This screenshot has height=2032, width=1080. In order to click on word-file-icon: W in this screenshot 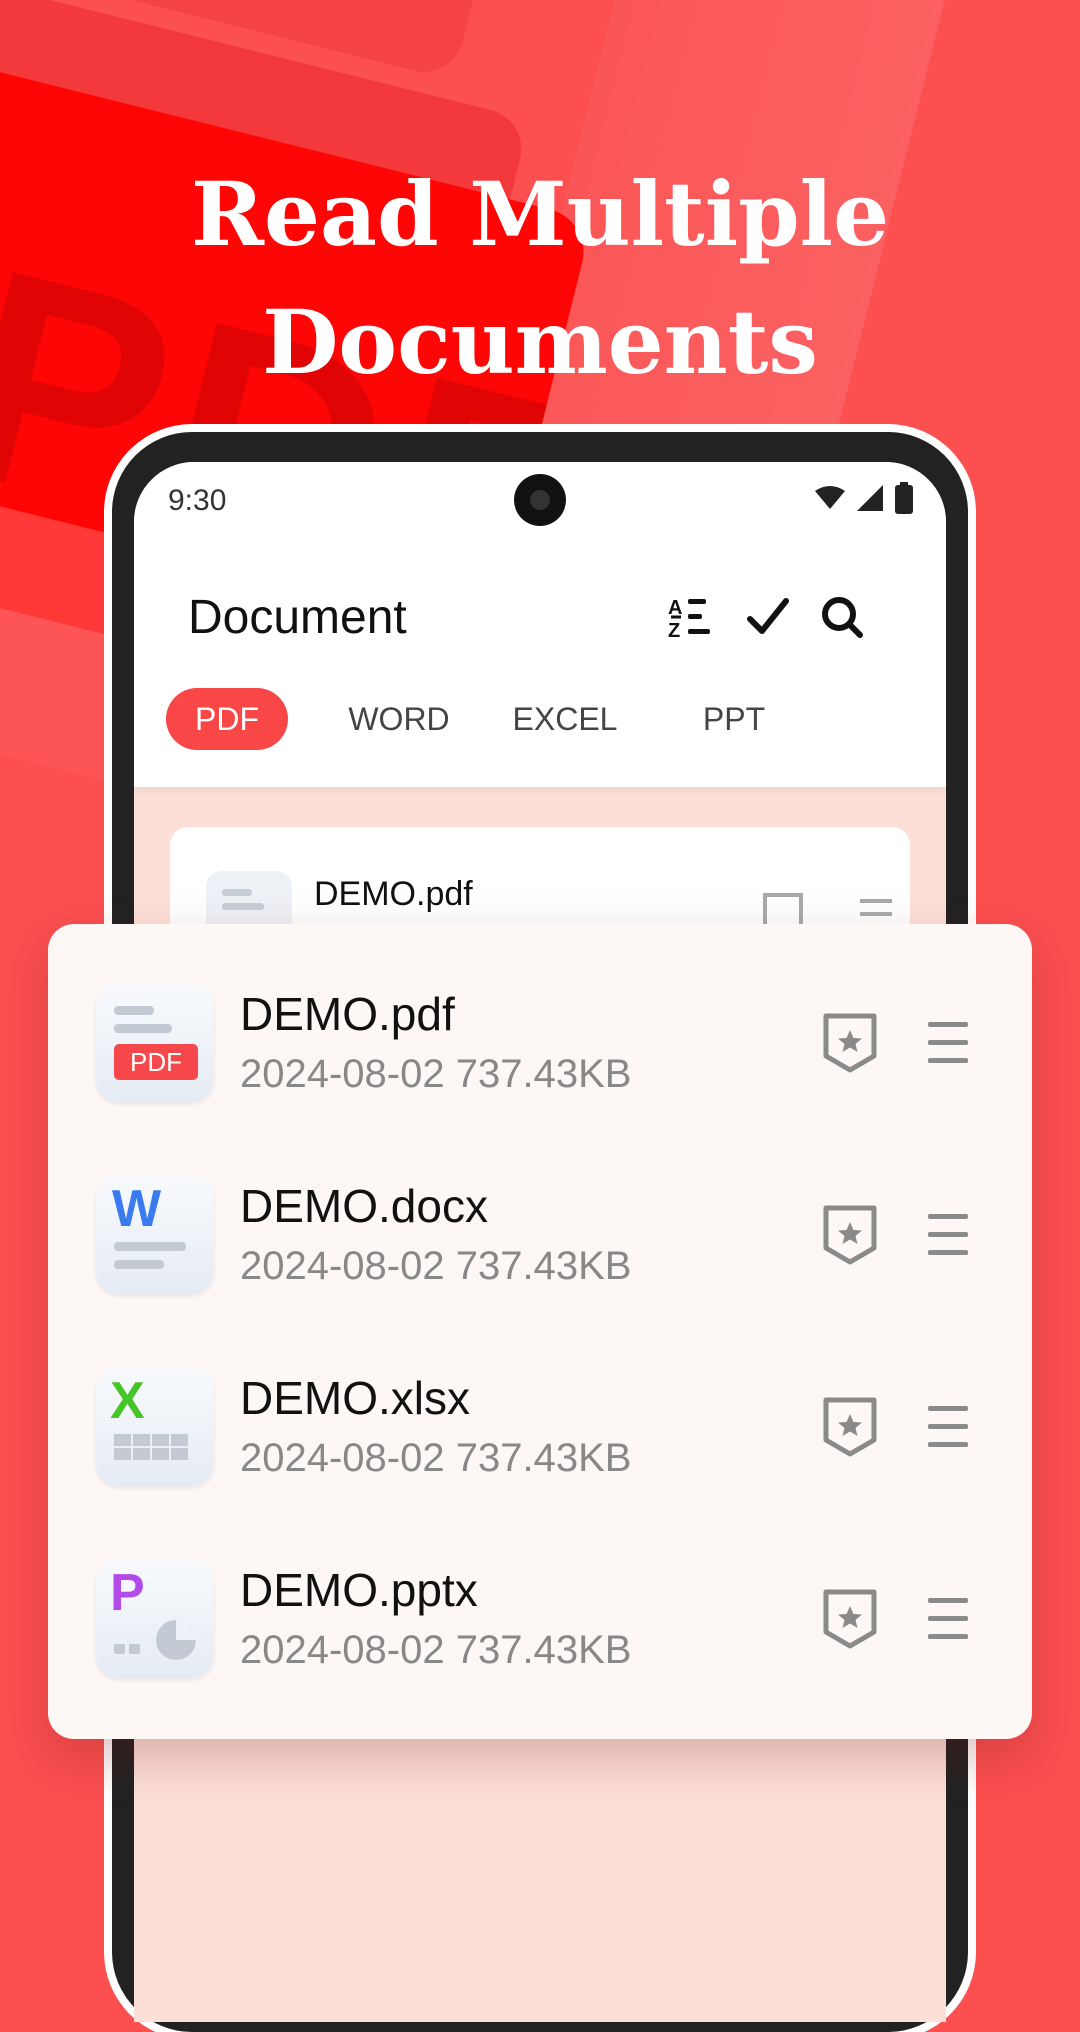, I will do `click(155, 1235)`.